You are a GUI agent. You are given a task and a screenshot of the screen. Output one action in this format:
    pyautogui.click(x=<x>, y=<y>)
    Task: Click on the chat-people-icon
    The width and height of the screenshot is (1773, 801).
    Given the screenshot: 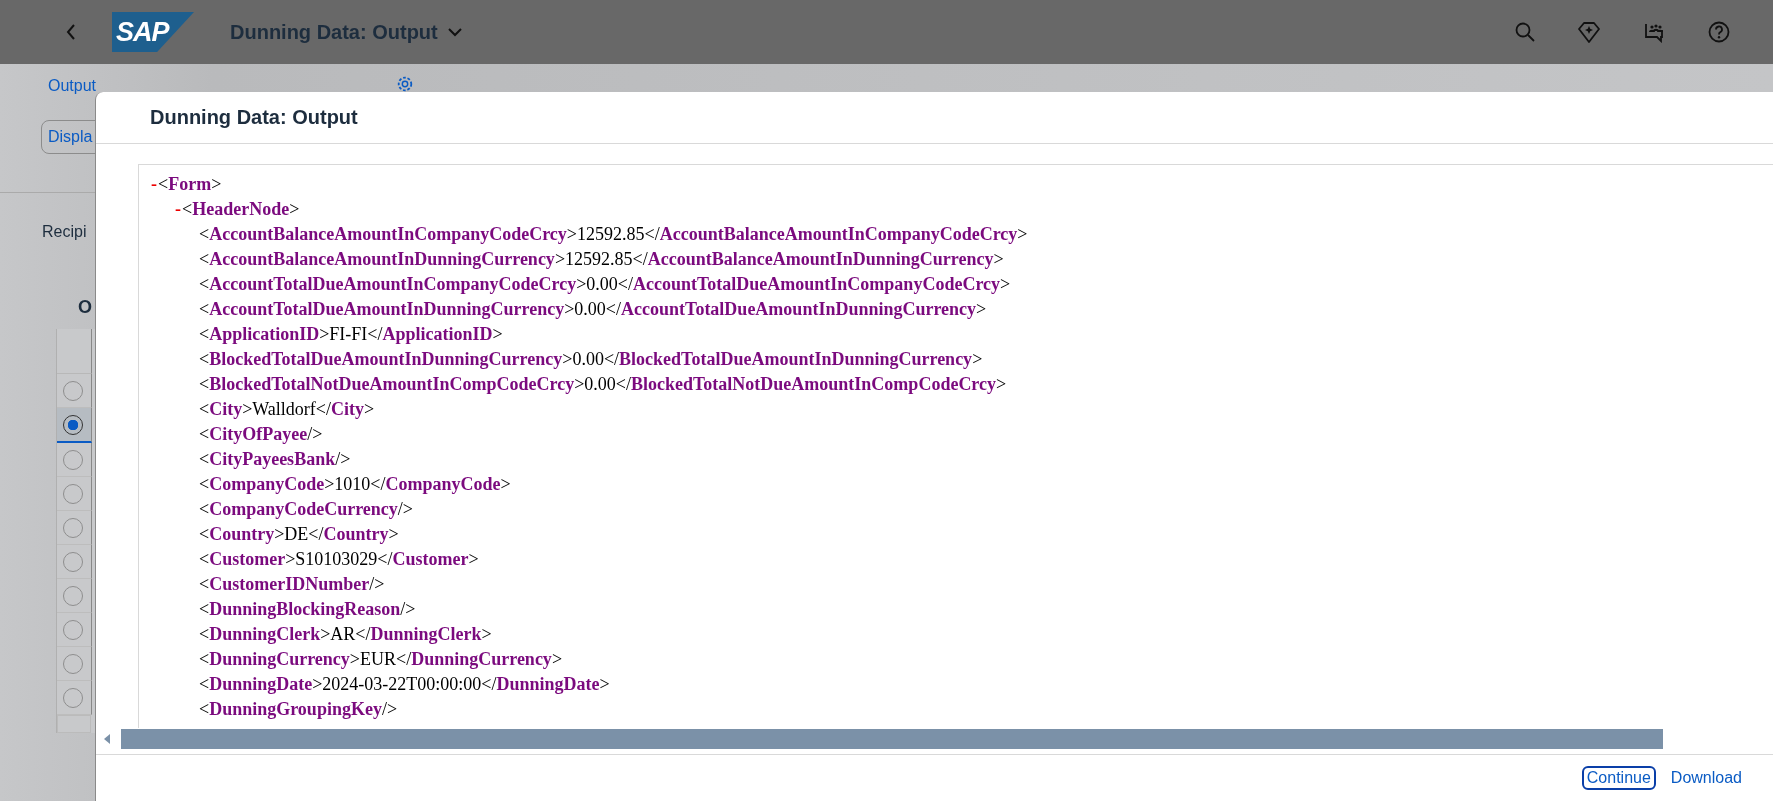 What is the action you would take?
    pyautogui.click(x=1654, y=32)
    